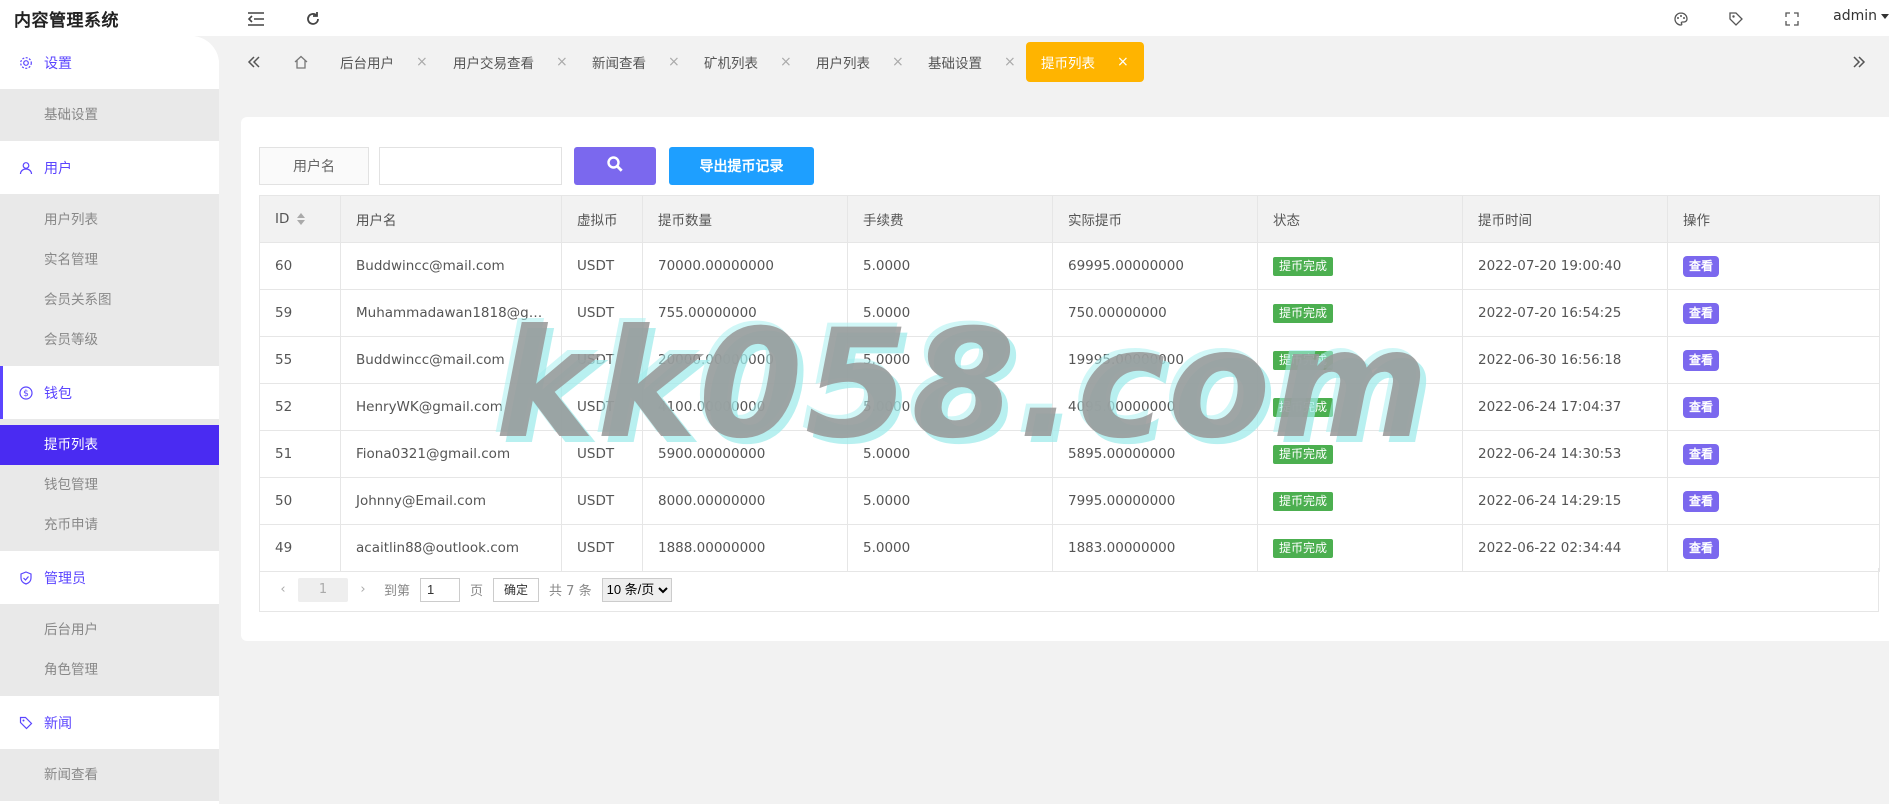  I want to click on tab-label: 提币列表, so click(1068, 64).